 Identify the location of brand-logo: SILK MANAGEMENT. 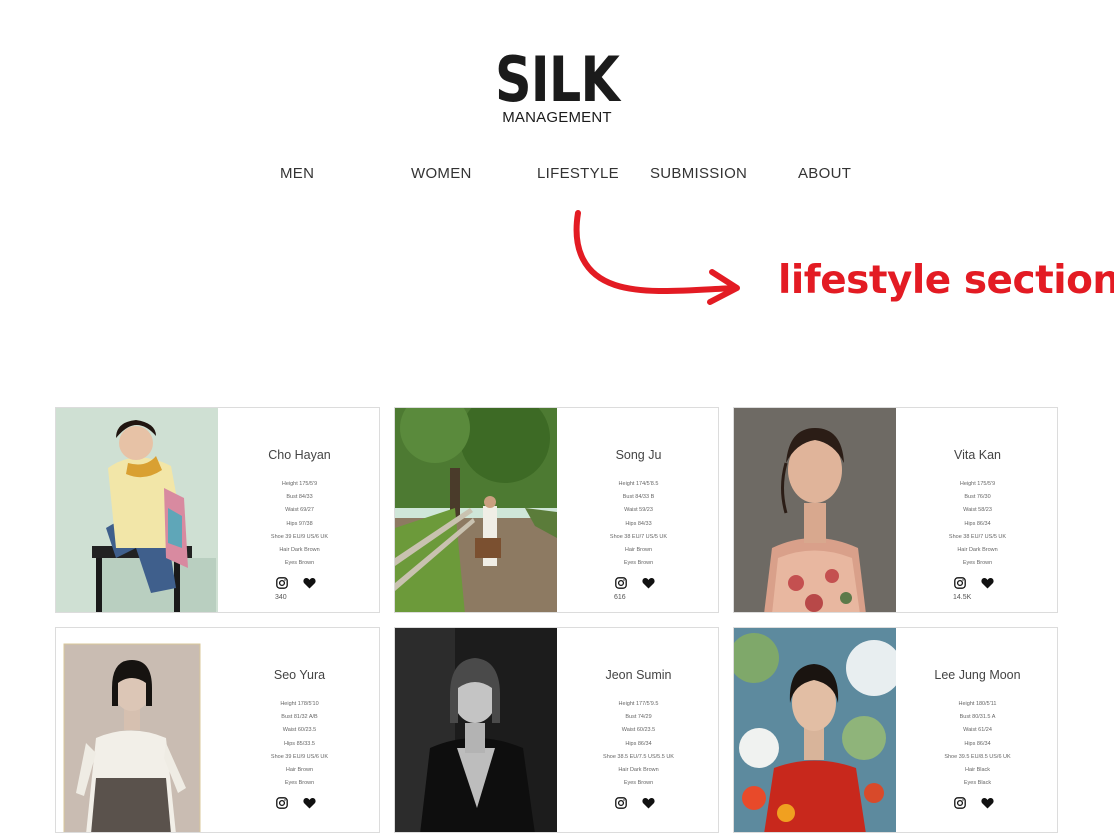
(557, 87).